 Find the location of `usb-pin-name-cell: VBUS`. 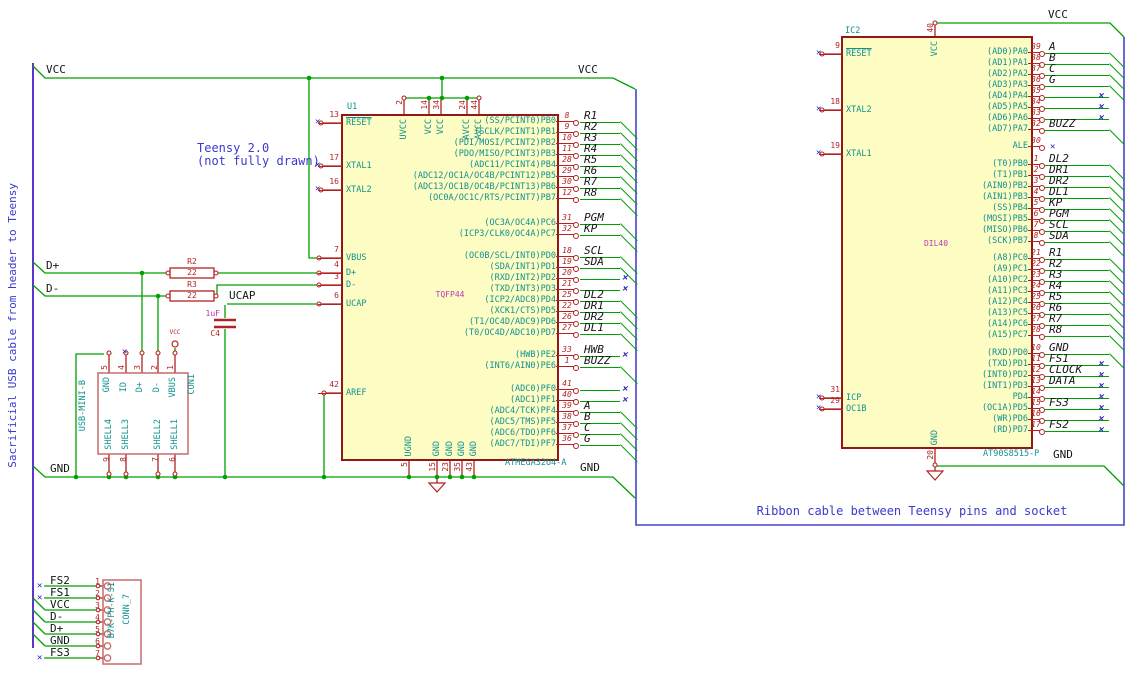

usb-pin-name-cell: VBUS is located at coordinates (173, 387).